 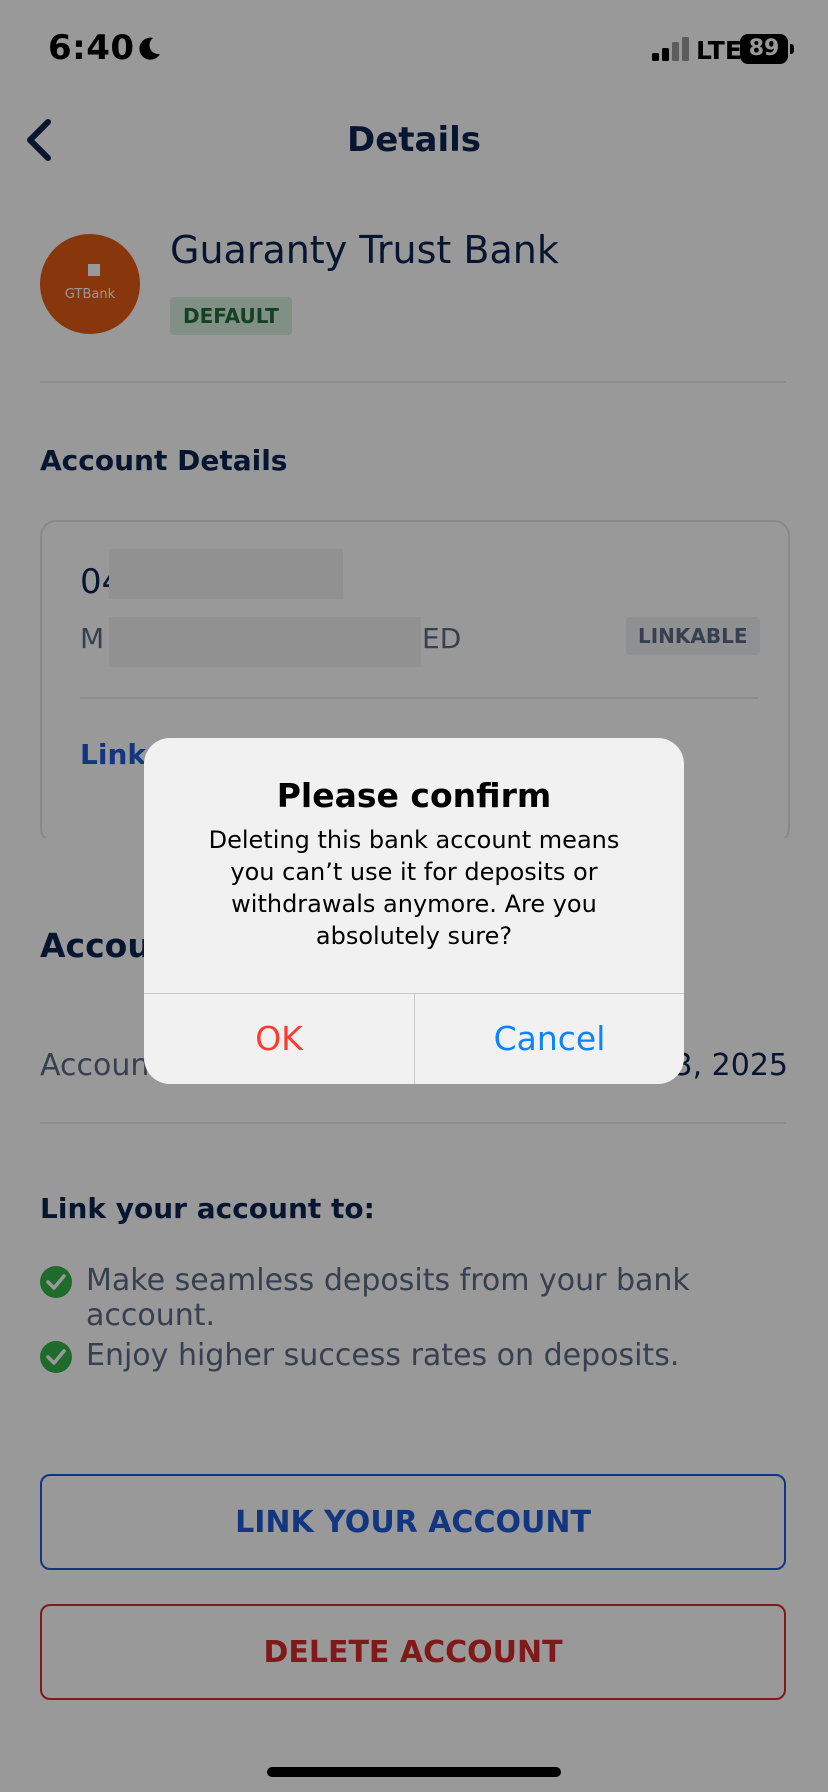 I want to click on cancel-button: Cancel, so click(x=549, y=1039).